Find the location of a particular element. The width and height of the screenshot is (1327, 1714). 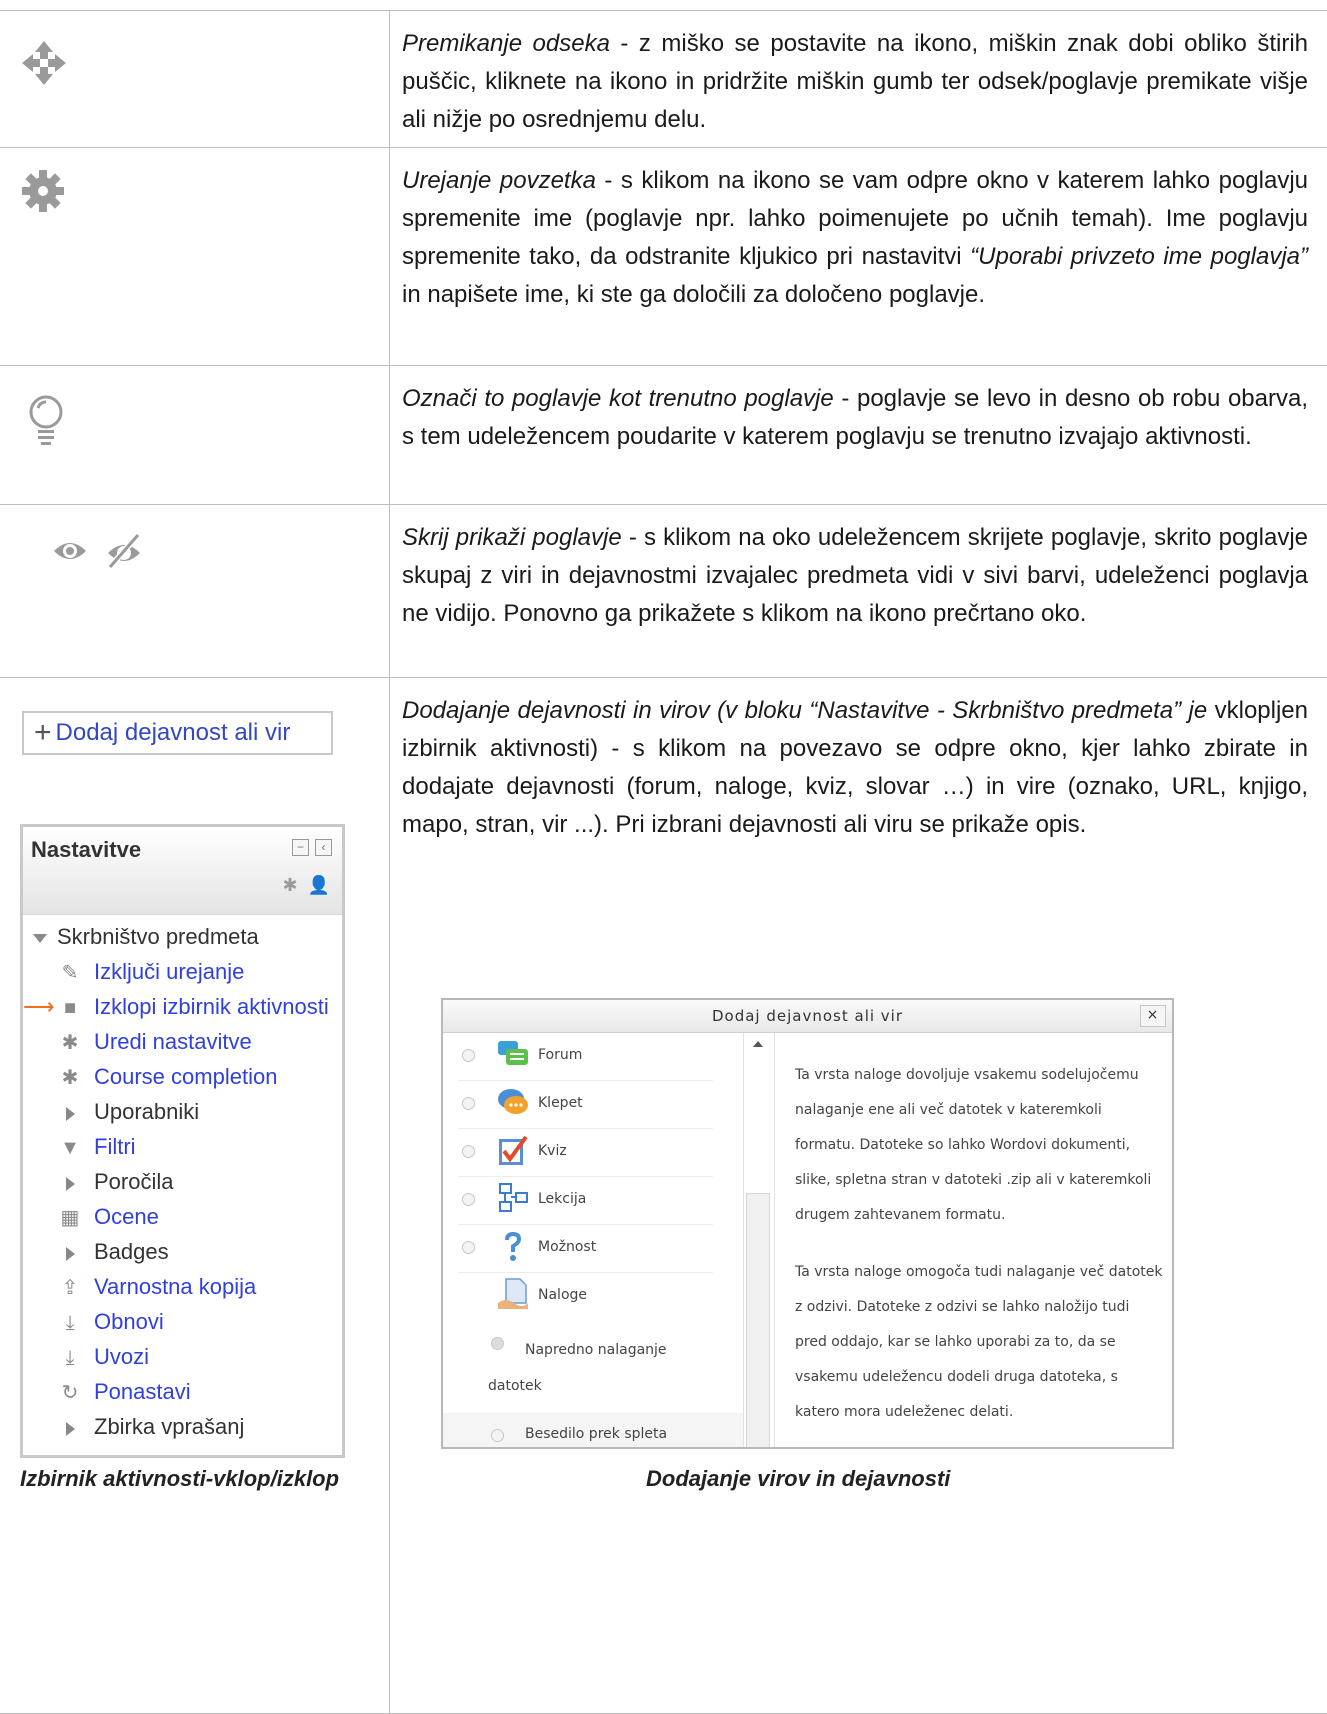

forum-icon is located at coordinates (513, 1054).